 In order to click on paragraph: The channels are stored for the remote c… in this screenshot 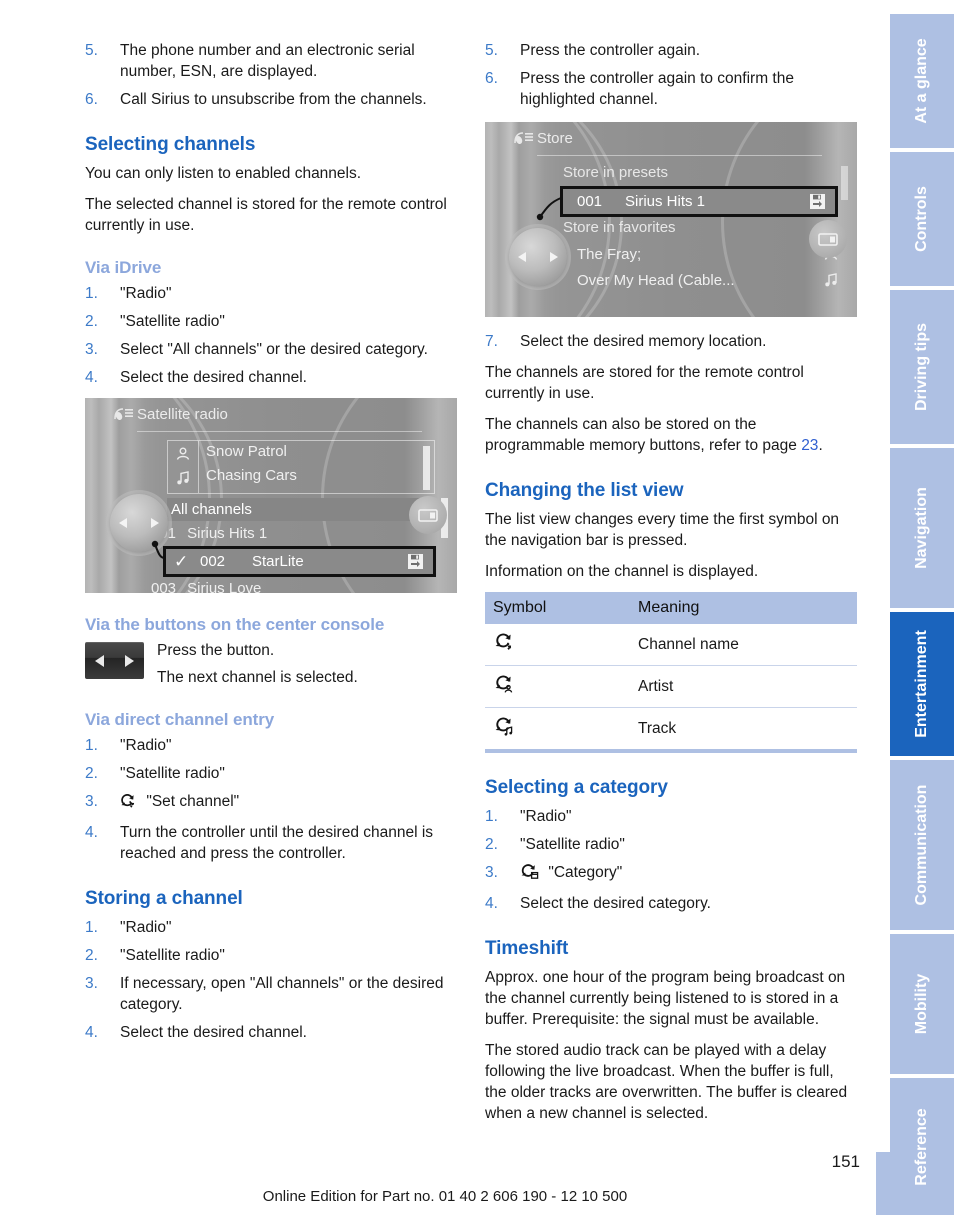, I will do `click(644, 383)`.